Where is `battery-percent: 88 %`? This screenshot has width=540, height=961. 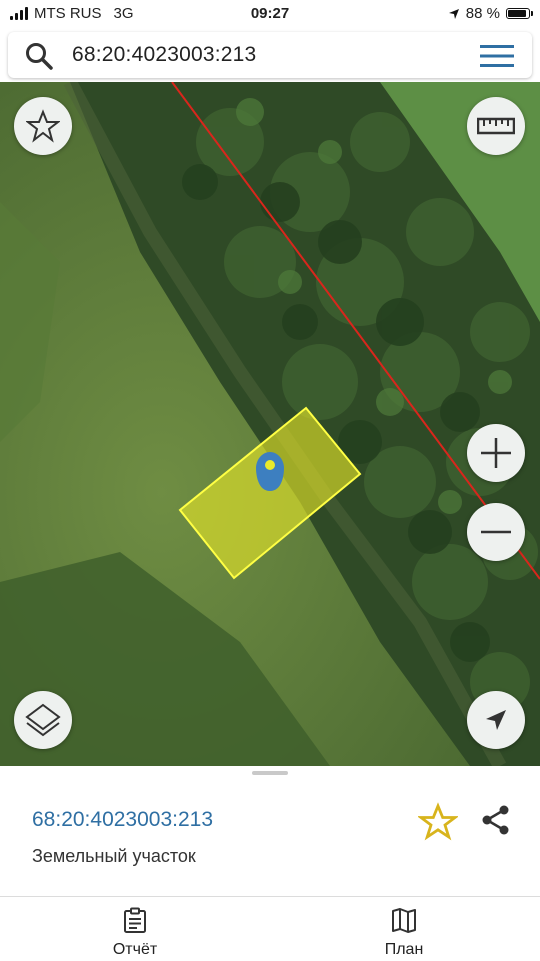 battery-percent: 88 % is located at coordinates (482, 13).